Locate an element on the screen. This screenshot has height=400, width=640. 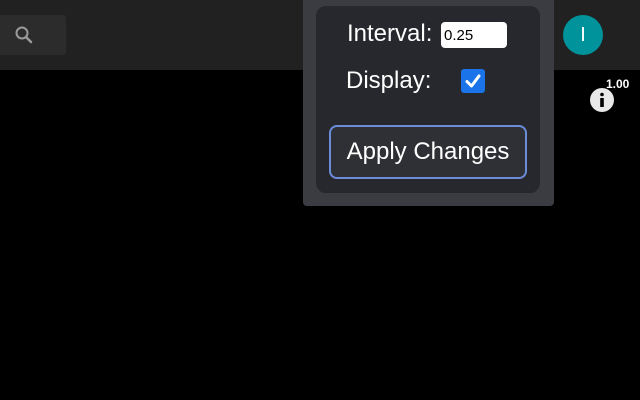
info-icon is located at coordinates (602, 100).